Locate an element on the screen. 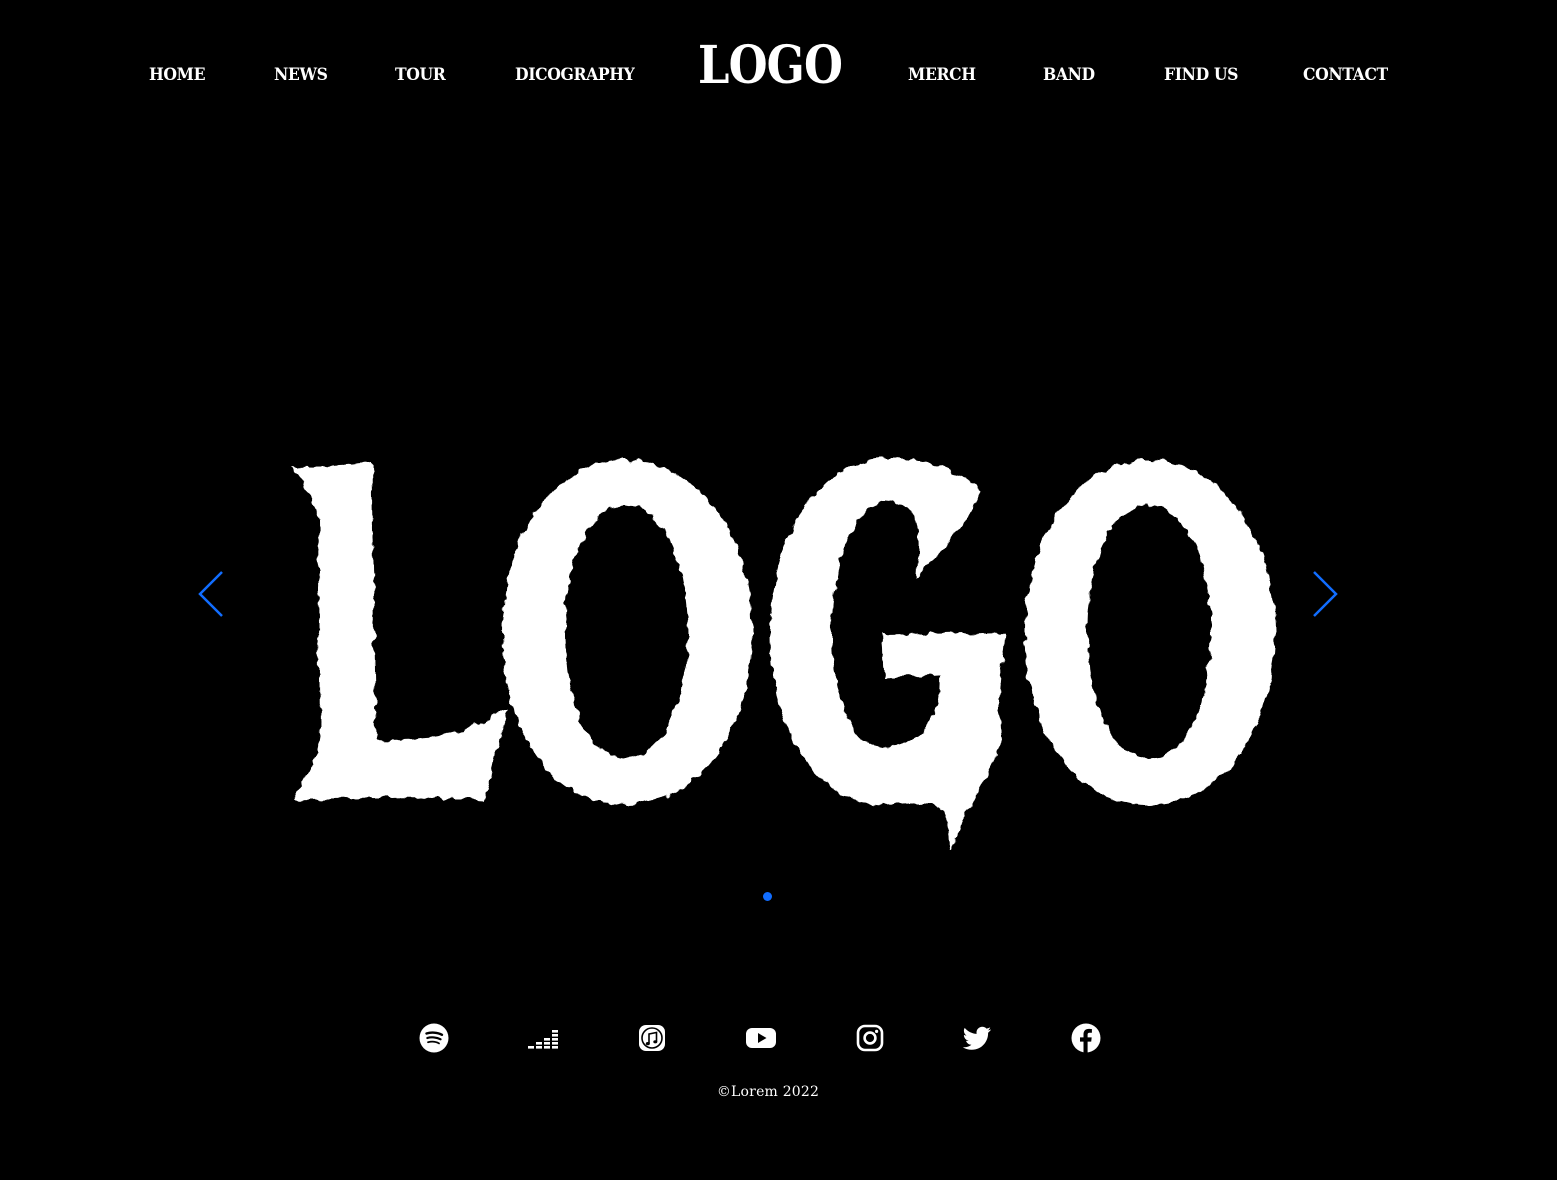 The height and width of the screenshot is (1180, 1557). deezer-icon is located at coordinates (543, 1038).